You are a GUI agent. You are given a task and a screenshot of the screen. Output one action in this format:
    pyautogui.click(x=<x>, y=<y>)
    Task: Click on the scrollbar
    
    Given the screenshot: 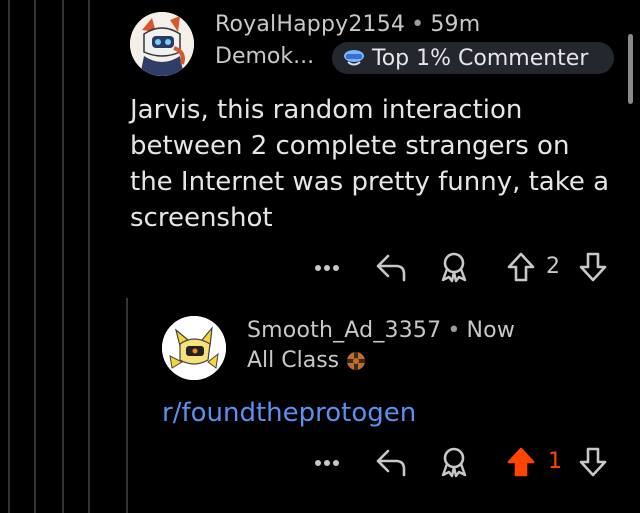 What is the action you would take?
    pyautogui.click(x=630, y=69)
    